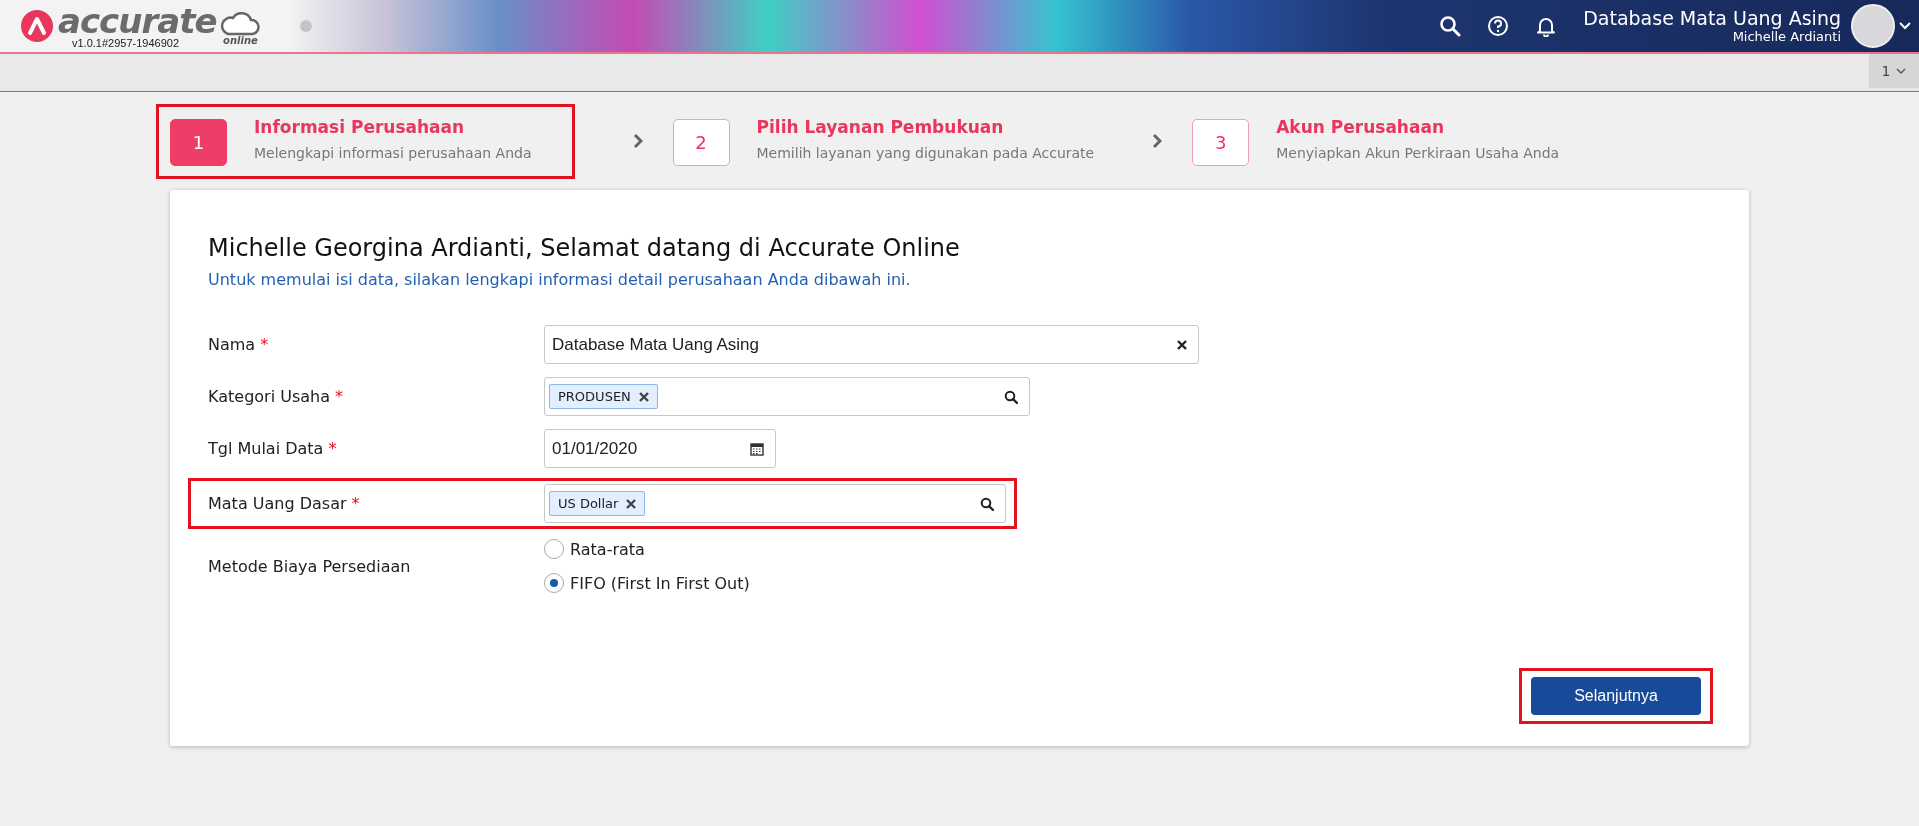  What do you see at coordinates (277, 503) in the screenshot?
I see `field-label: Mata Uang Dasar` at bounding box center [277, 503].